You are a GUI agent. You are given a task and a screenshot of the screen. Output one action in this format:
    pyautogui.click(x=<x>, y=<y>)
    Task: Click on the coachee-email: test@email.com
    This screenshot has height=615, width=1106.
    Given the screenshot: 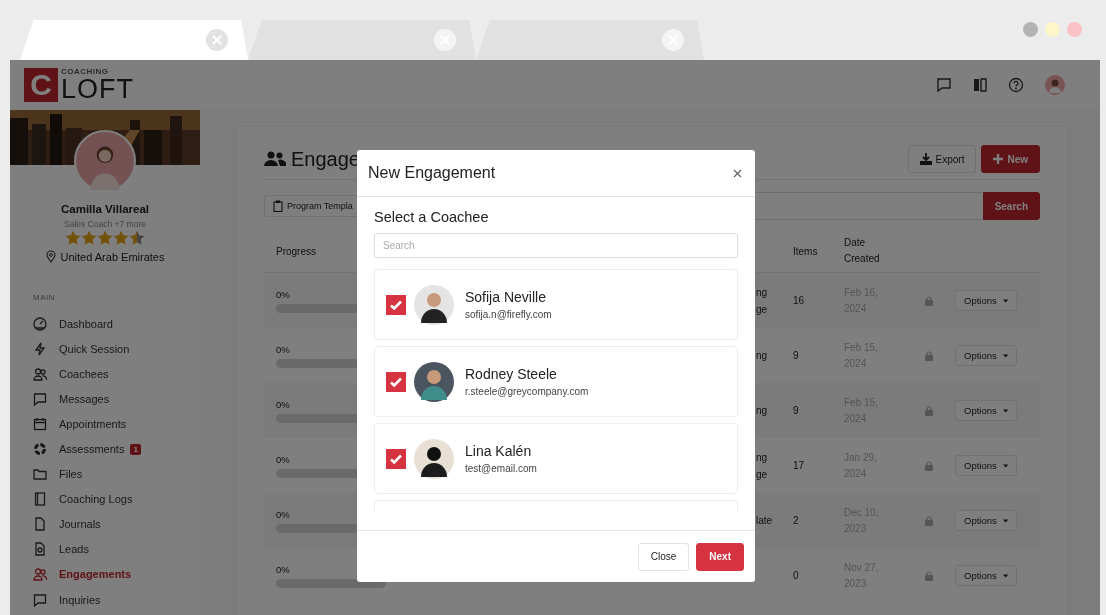 What is the action you would take?
    pyautogui.click(x=501, y=468)
    